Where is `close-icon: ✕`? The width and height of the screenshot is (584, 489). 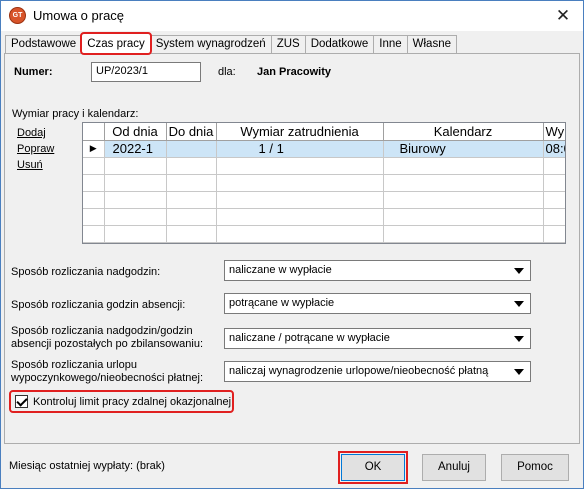 close-icon: ✕ is located at coordinates (563, 16).